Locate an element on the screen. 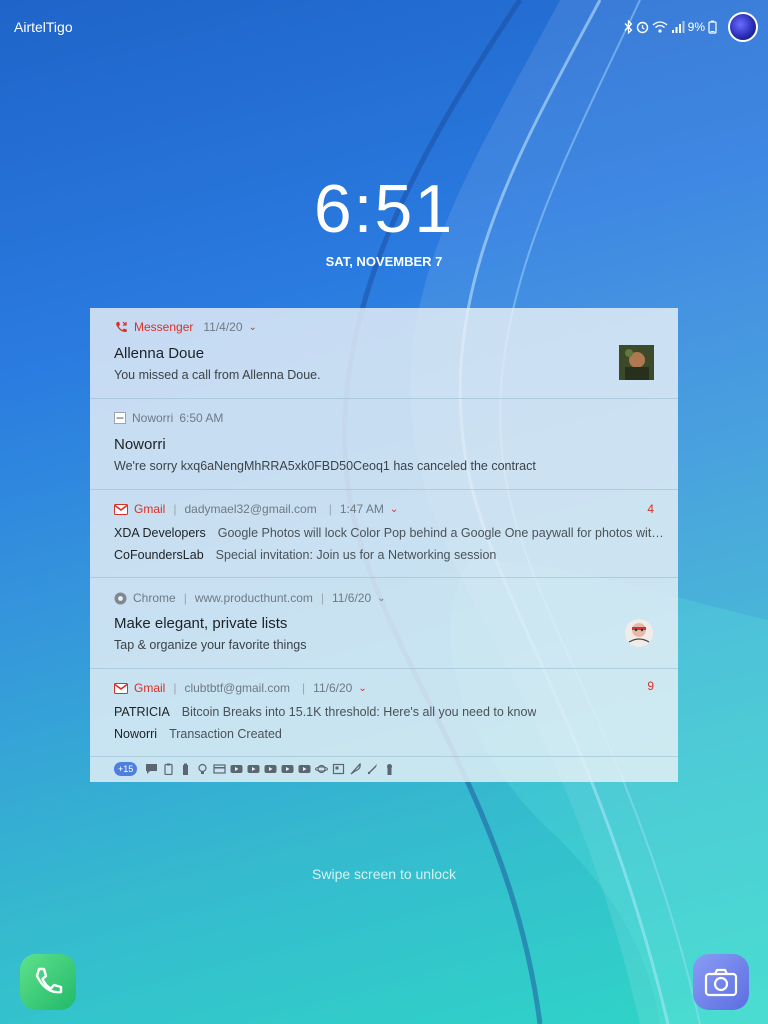  phone-icon is located at coordinates (49, 980).